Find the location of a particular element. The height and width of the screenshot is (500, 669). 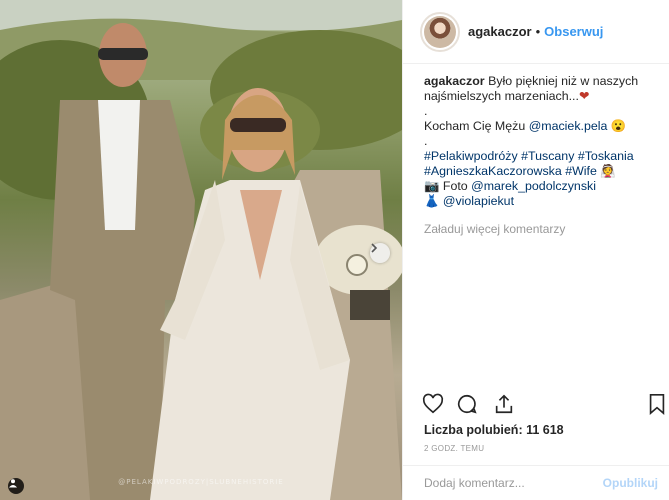

mention-photographer: @marek_podolczynski is located at coordinates (533, 186).